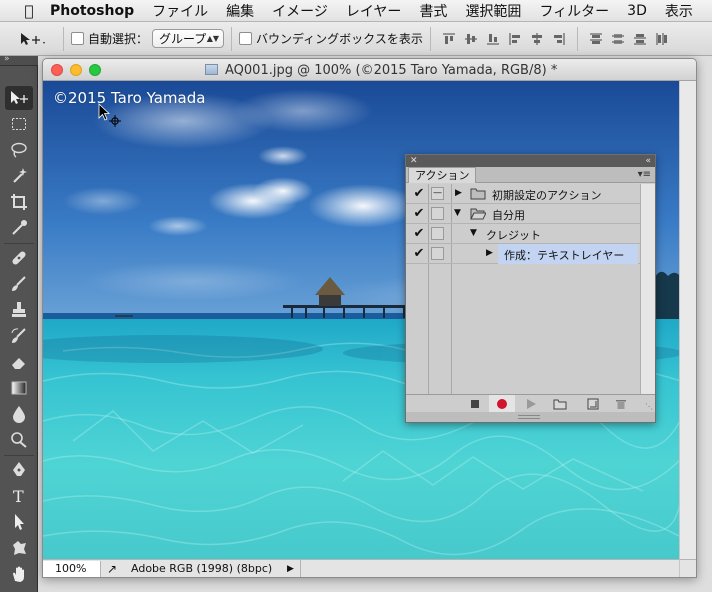 This screenshot has height=592, width=712. What do you see at coordinates (564, 255) in the screenshot?
I see `action-step-label: 作成：テキストレイヤー` at bounding box center [564, 255].